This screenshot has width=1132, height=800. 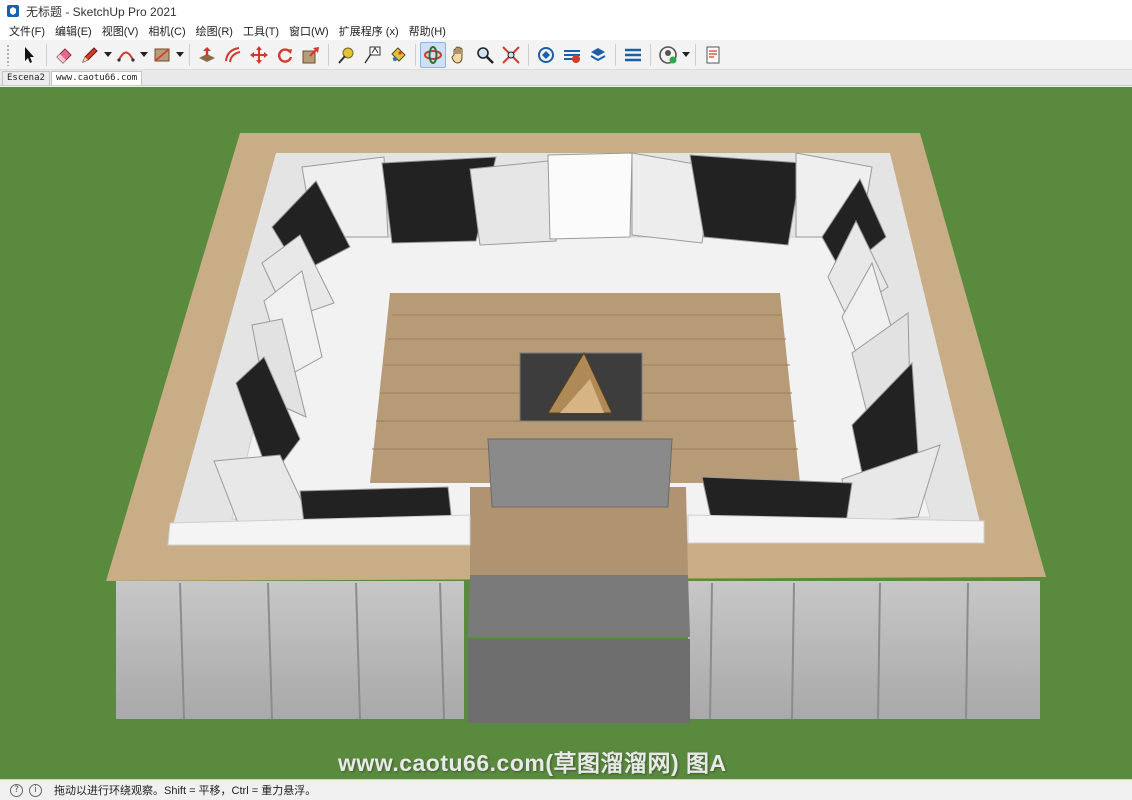 I want to click on pencil-icon, so click(x=90, y=54).